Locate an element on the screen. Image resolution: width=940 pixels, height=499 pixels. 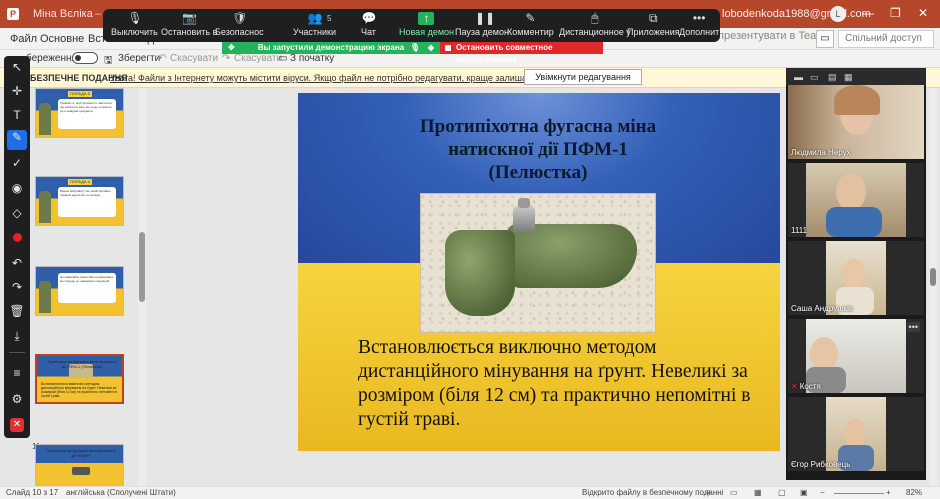
thumbnail-scrollbar is located at coordinates (142, 287).